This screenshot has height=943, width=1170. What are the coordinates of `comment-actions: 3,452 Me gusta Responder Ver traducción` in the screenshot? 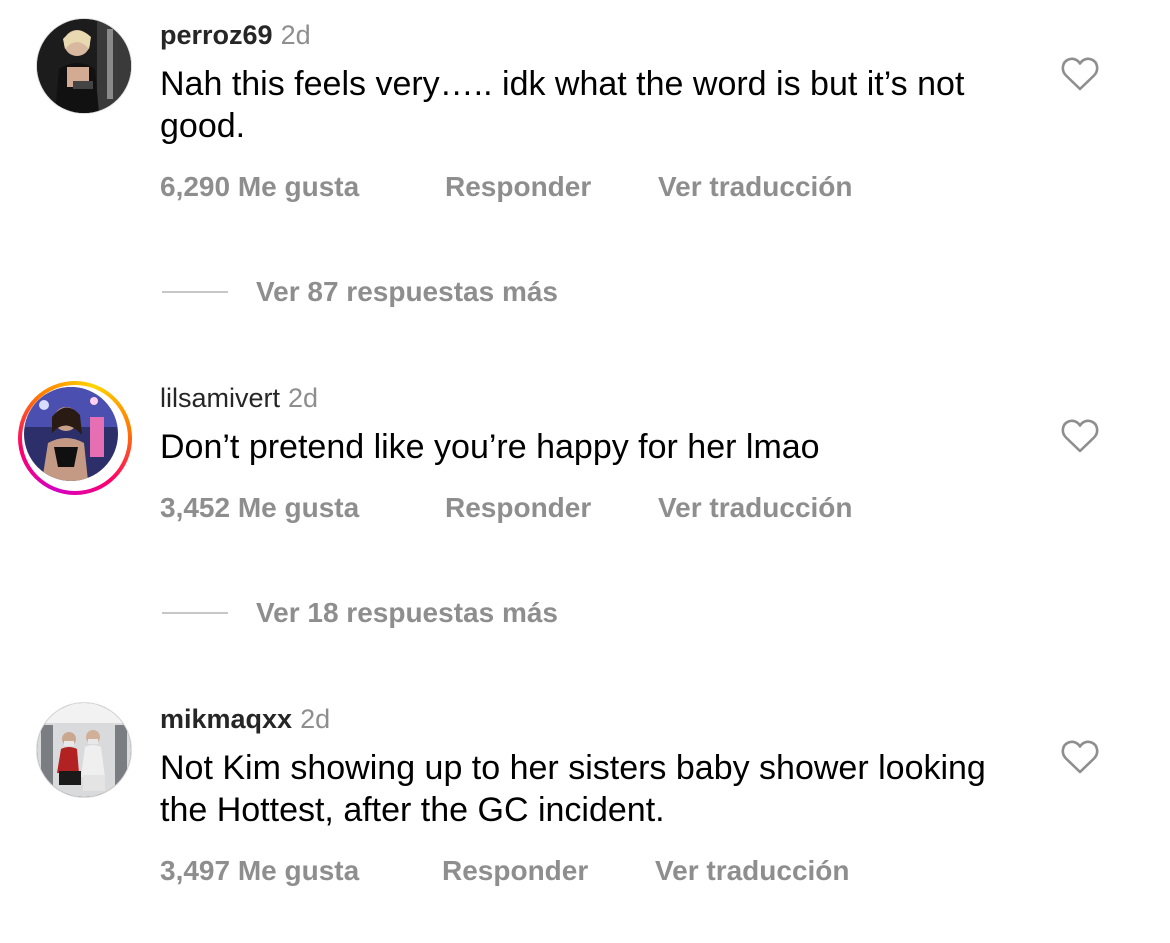 It's located at (506, 508).